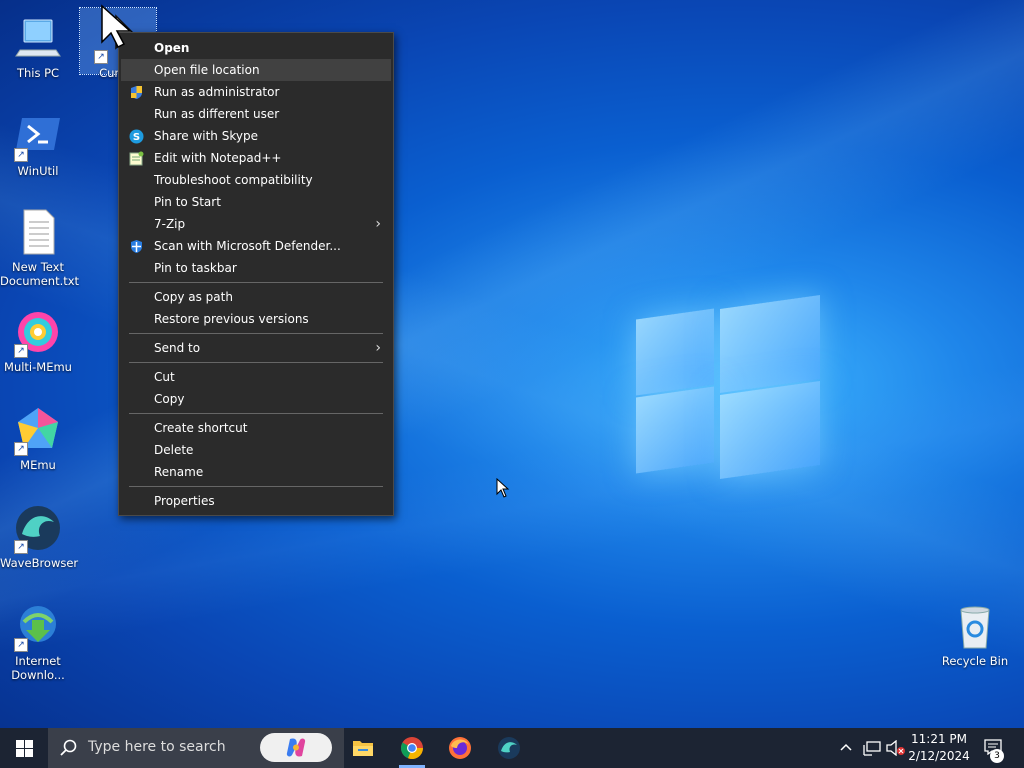 The width and height of the screenshot is (1024, 768). Describe the element at coordinates (38, 137) in the screenshot. I see `powershell-icon: ↗` at that location.